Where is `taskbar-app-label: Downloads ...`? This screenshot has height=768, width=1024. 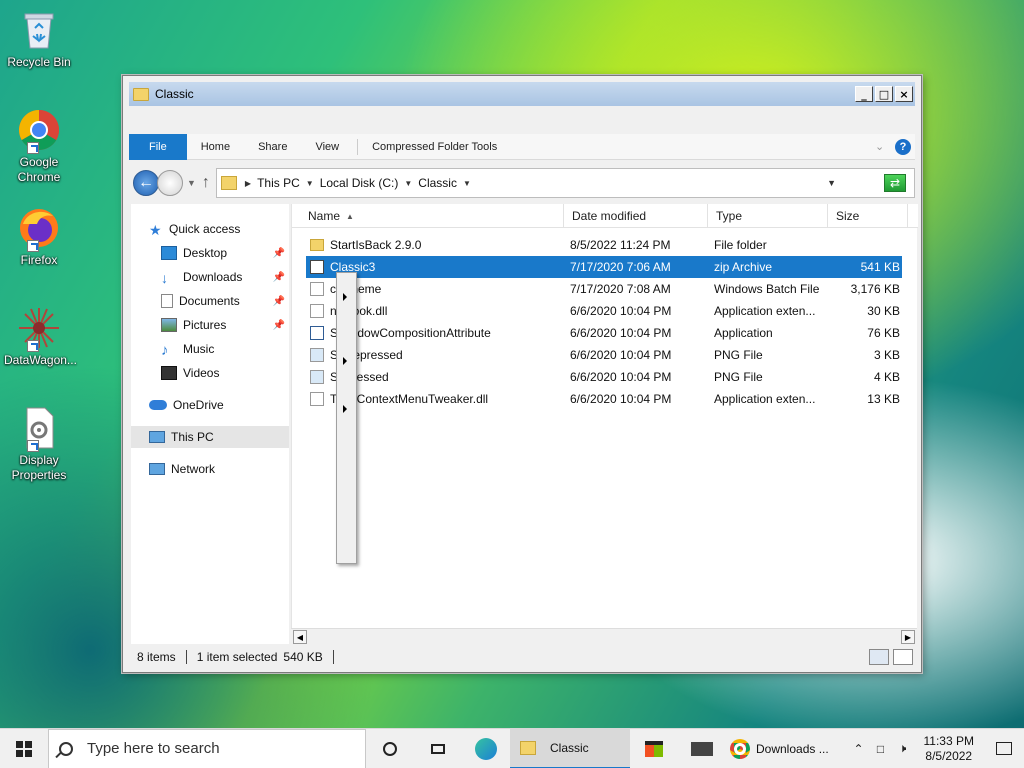 taskbar-app-label: Downloads ... is located at coordinates (792, 748).